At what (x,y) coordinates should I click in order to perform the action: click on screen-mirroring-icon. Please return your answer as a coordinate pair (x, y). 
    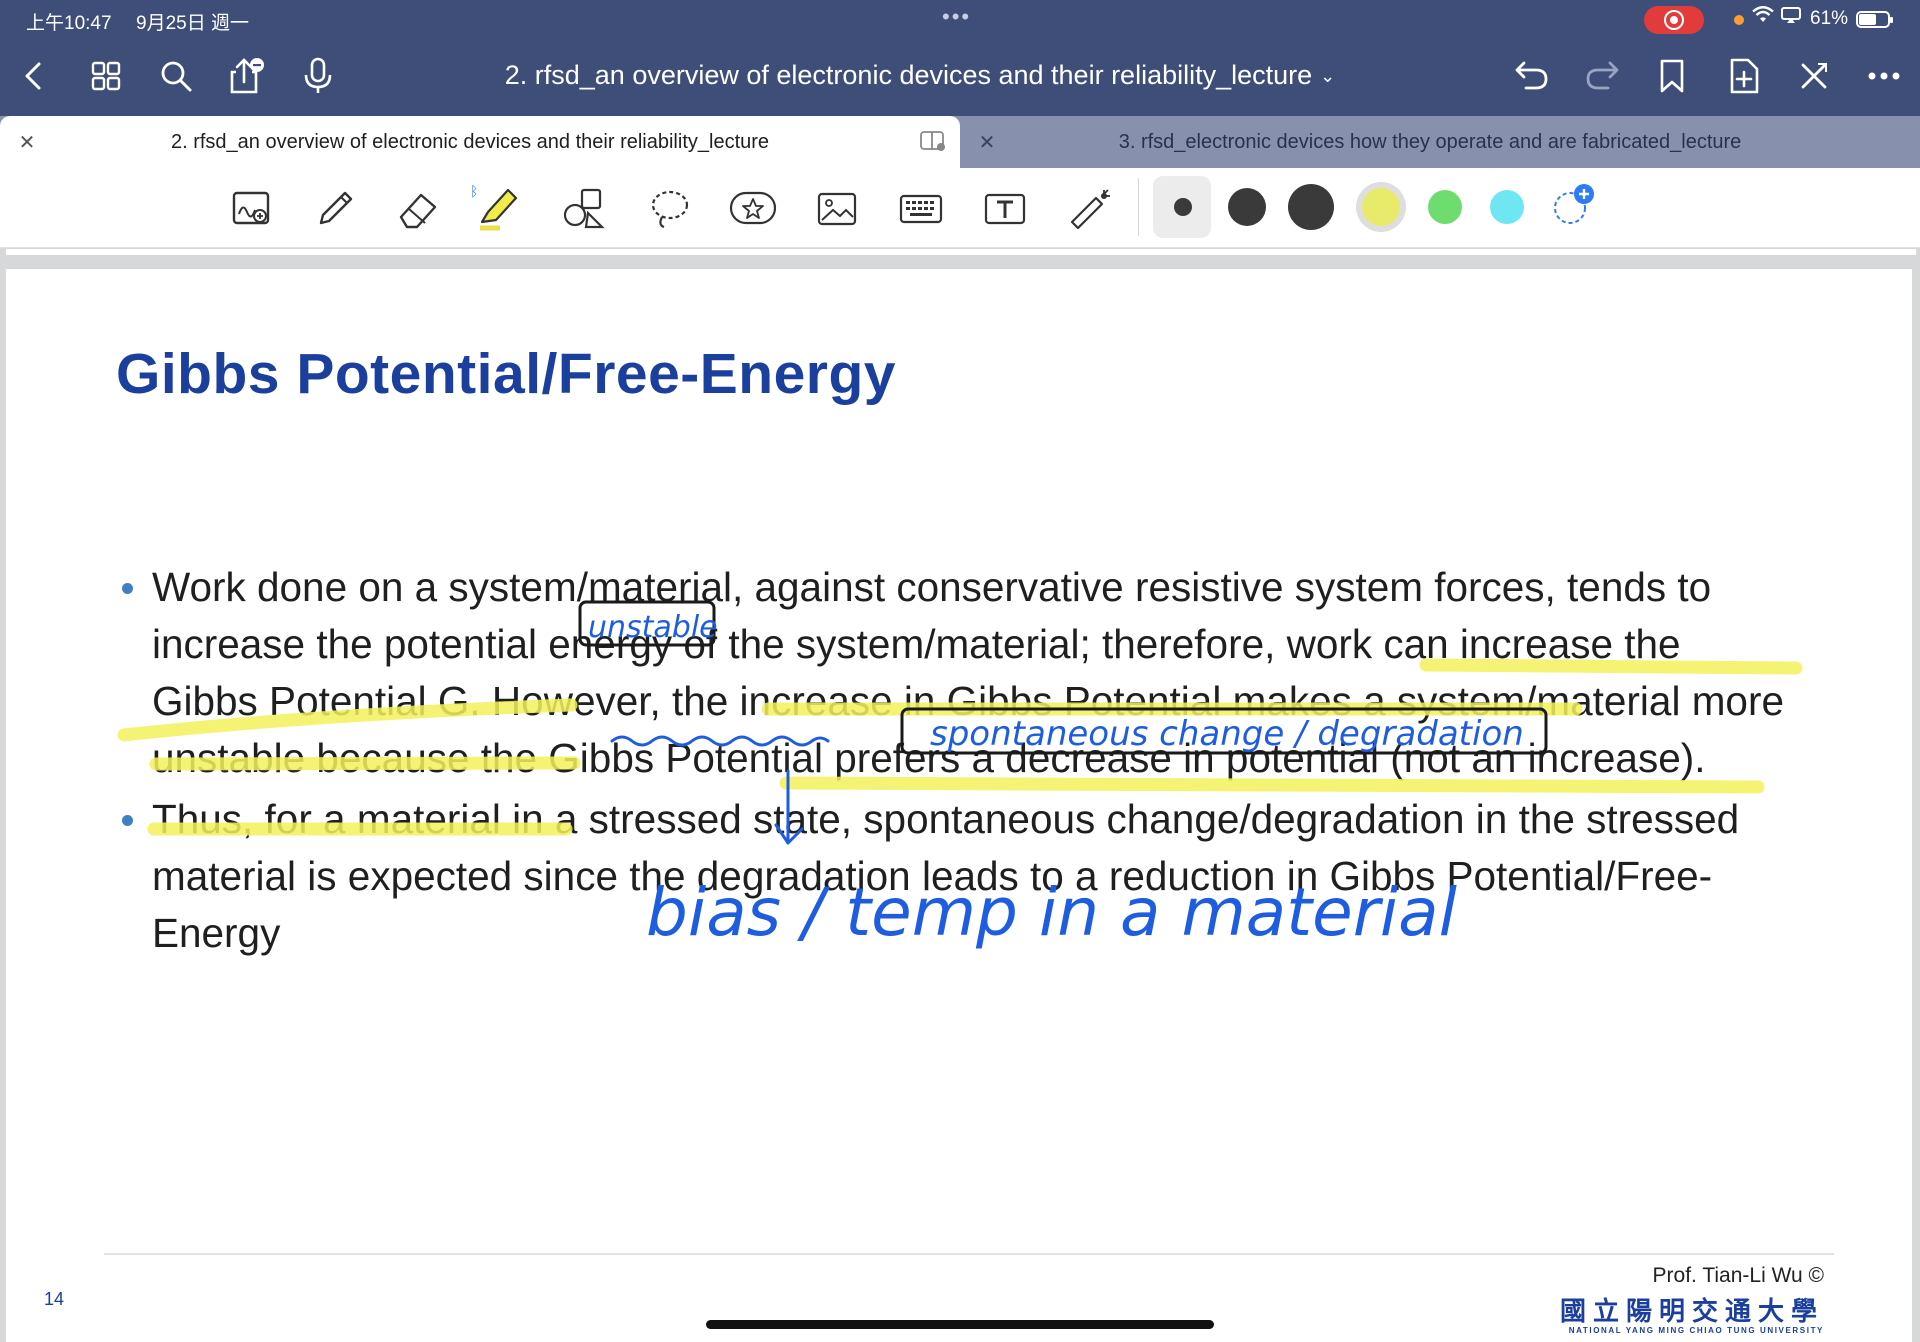
    Looking at the image, I should click on (1791, 17).